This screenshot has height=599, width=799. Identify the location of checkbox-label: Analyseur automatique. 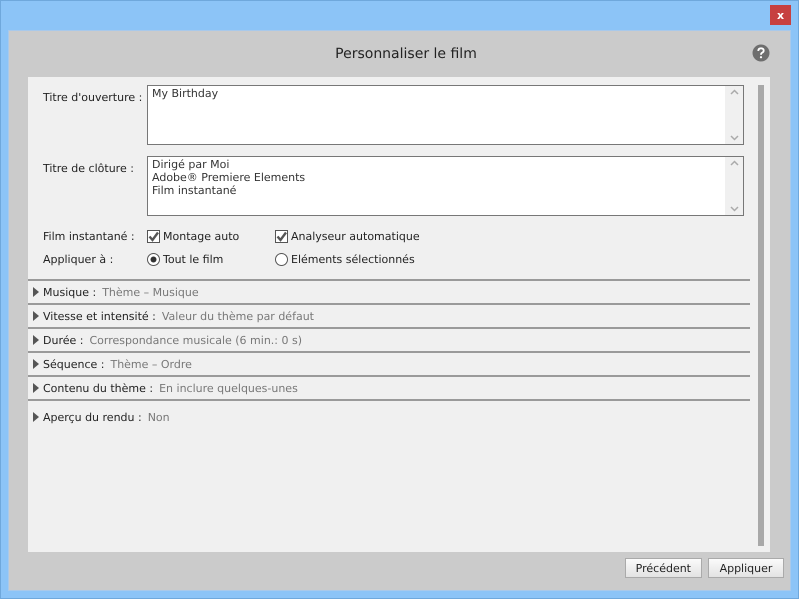
(355, 236).